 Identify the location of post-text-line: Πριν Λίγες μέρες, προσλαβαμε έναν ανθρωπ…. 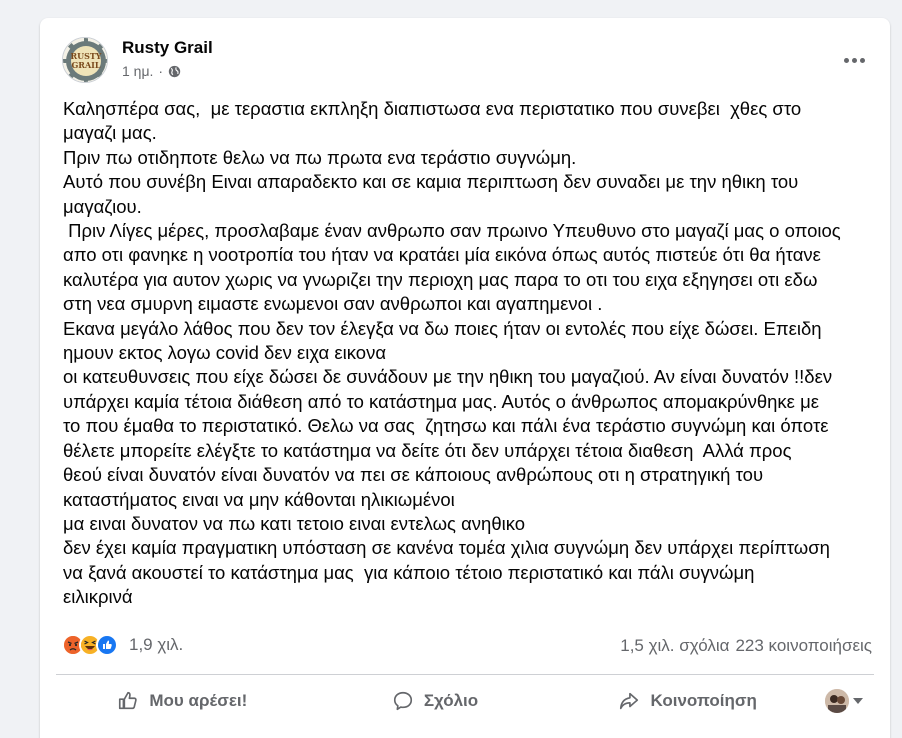
(452, 231).